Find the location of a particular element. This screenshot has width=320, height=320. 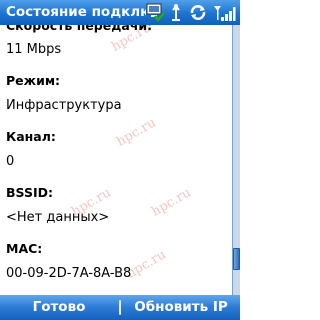

network-icon is located at coordinates (156, 12).